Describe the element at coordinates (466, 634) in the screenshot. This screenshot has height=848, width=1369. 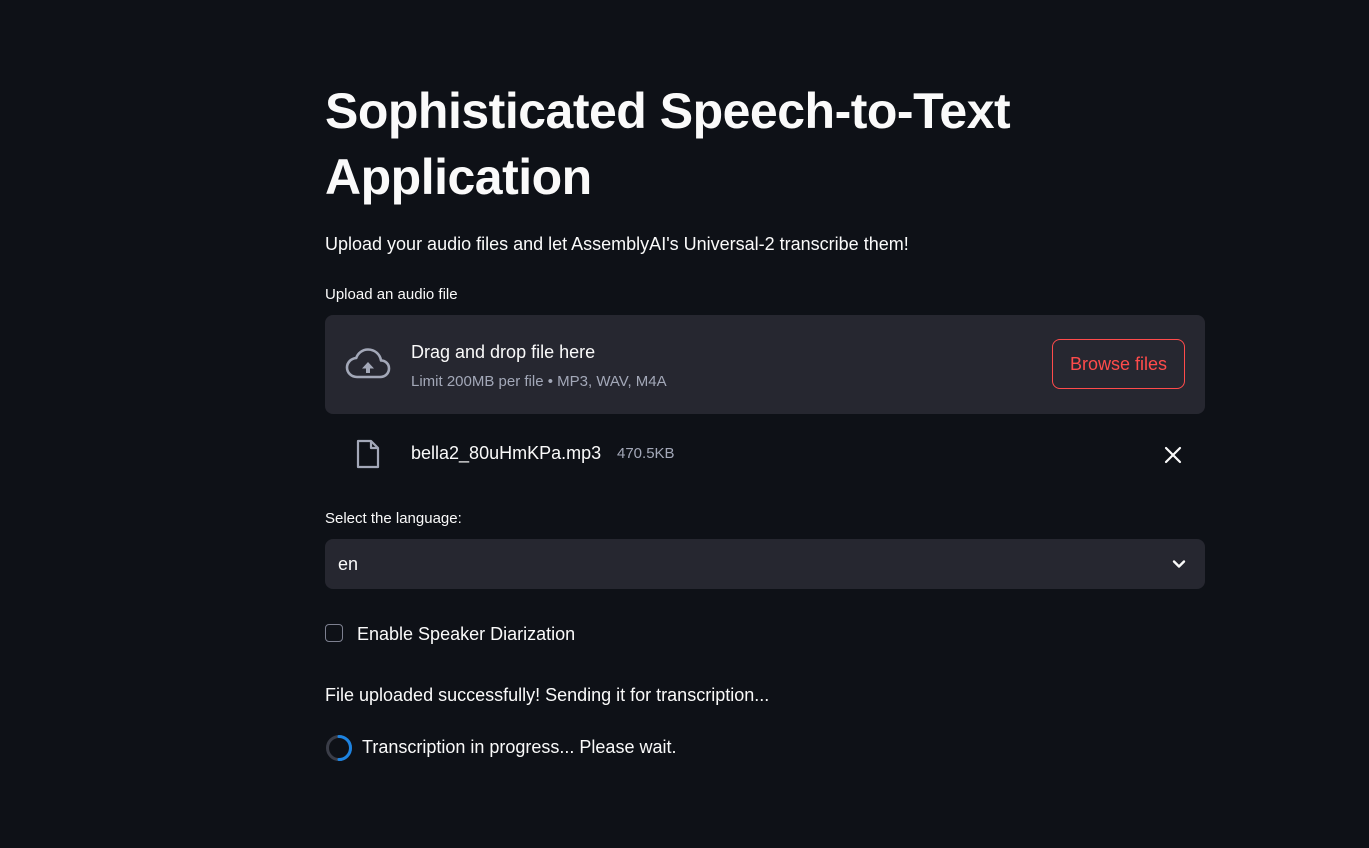
I see `speaker-diarization-label: Enable Speaker Diarization` at that location.